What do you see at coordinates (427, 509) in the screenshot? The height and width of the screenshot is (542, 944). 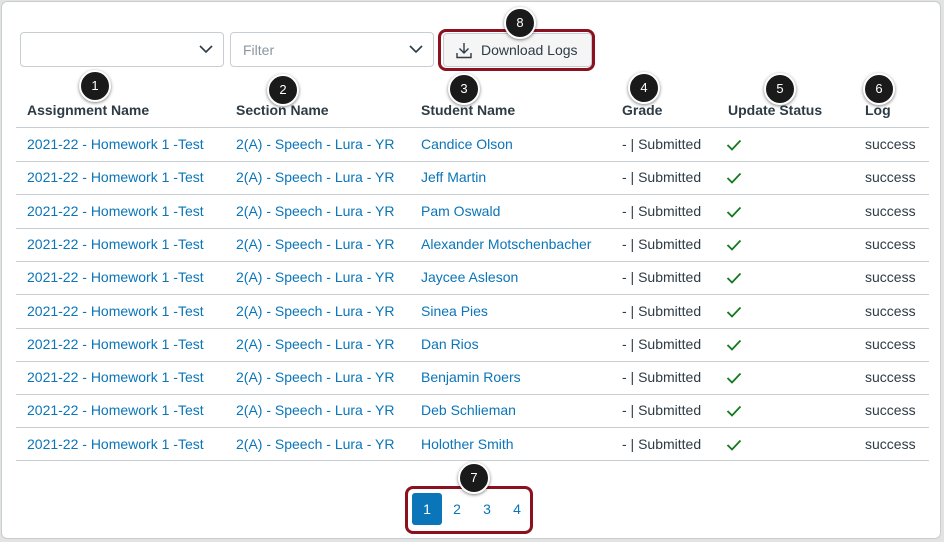 I see `page-1-button: 1` at bounding box center [427, 509].